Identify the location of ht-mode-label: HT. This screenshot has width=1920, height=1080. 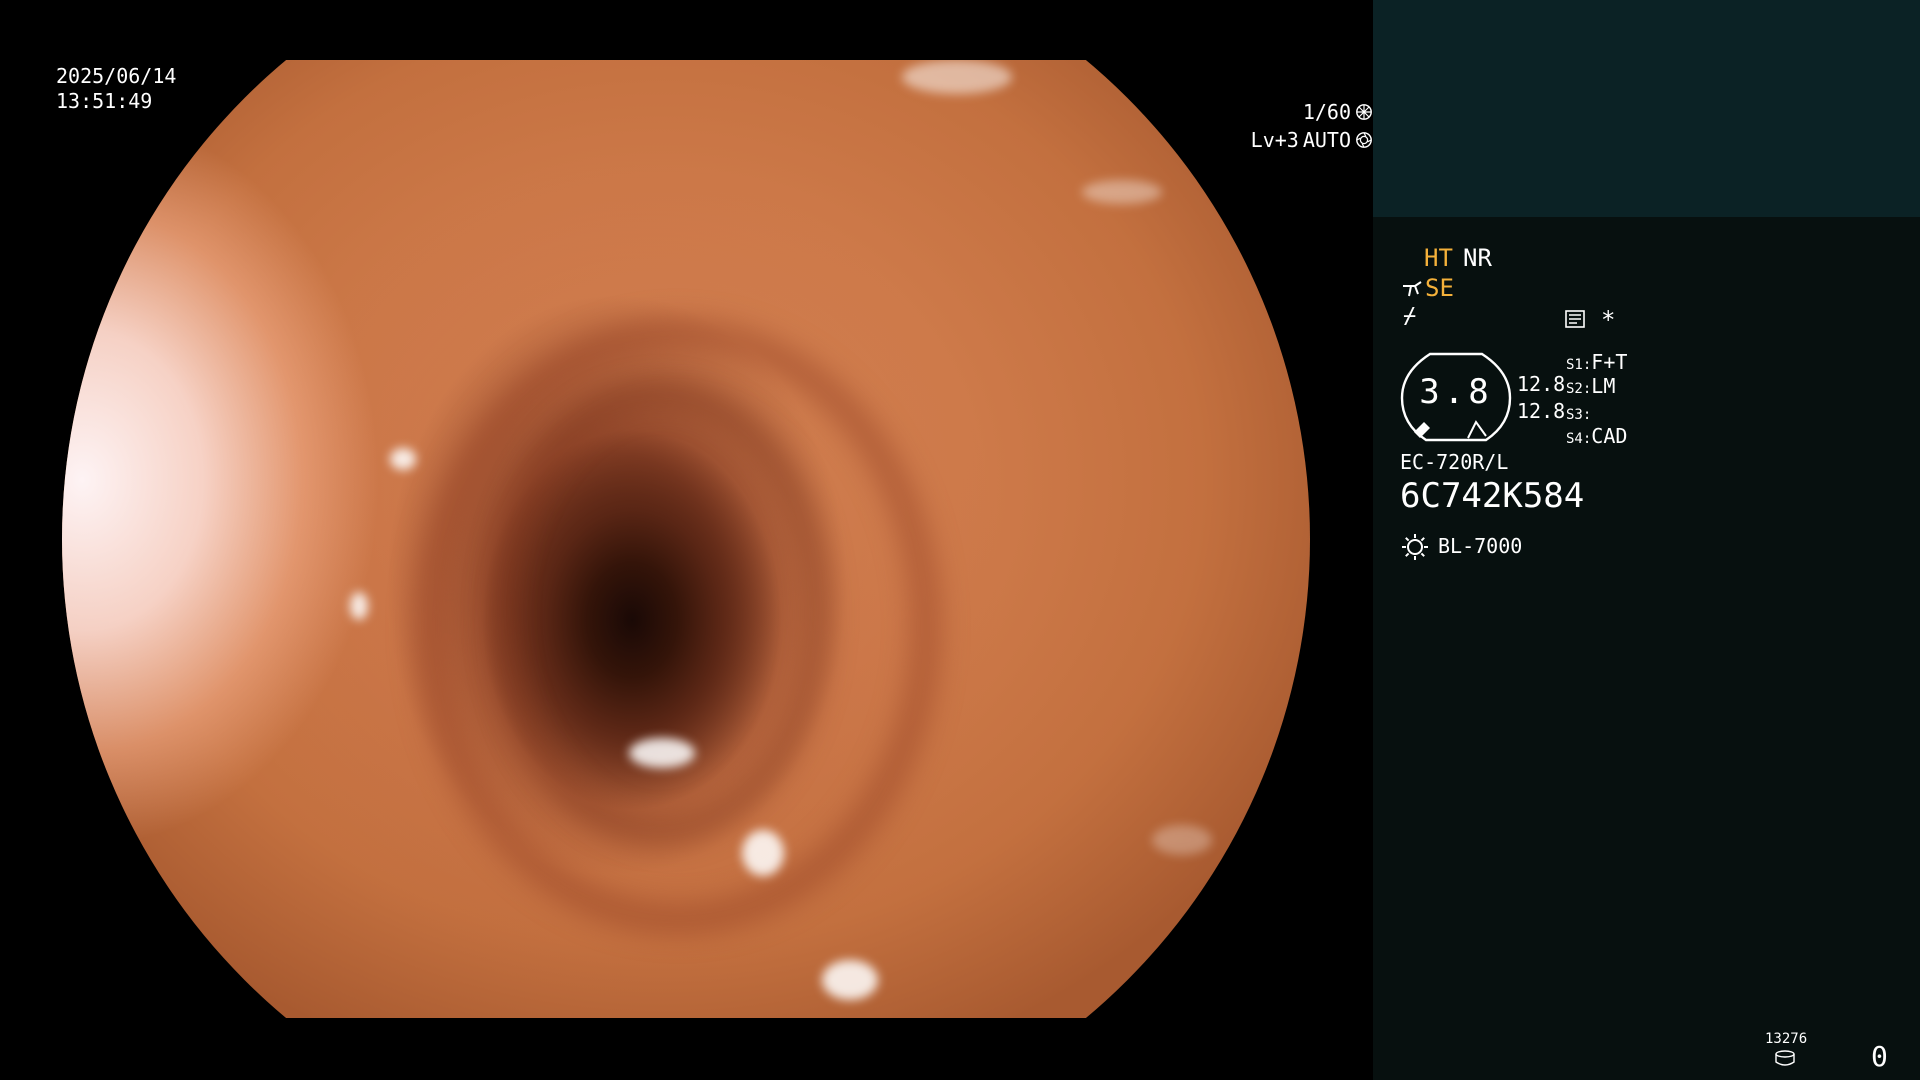
(1438, 258).